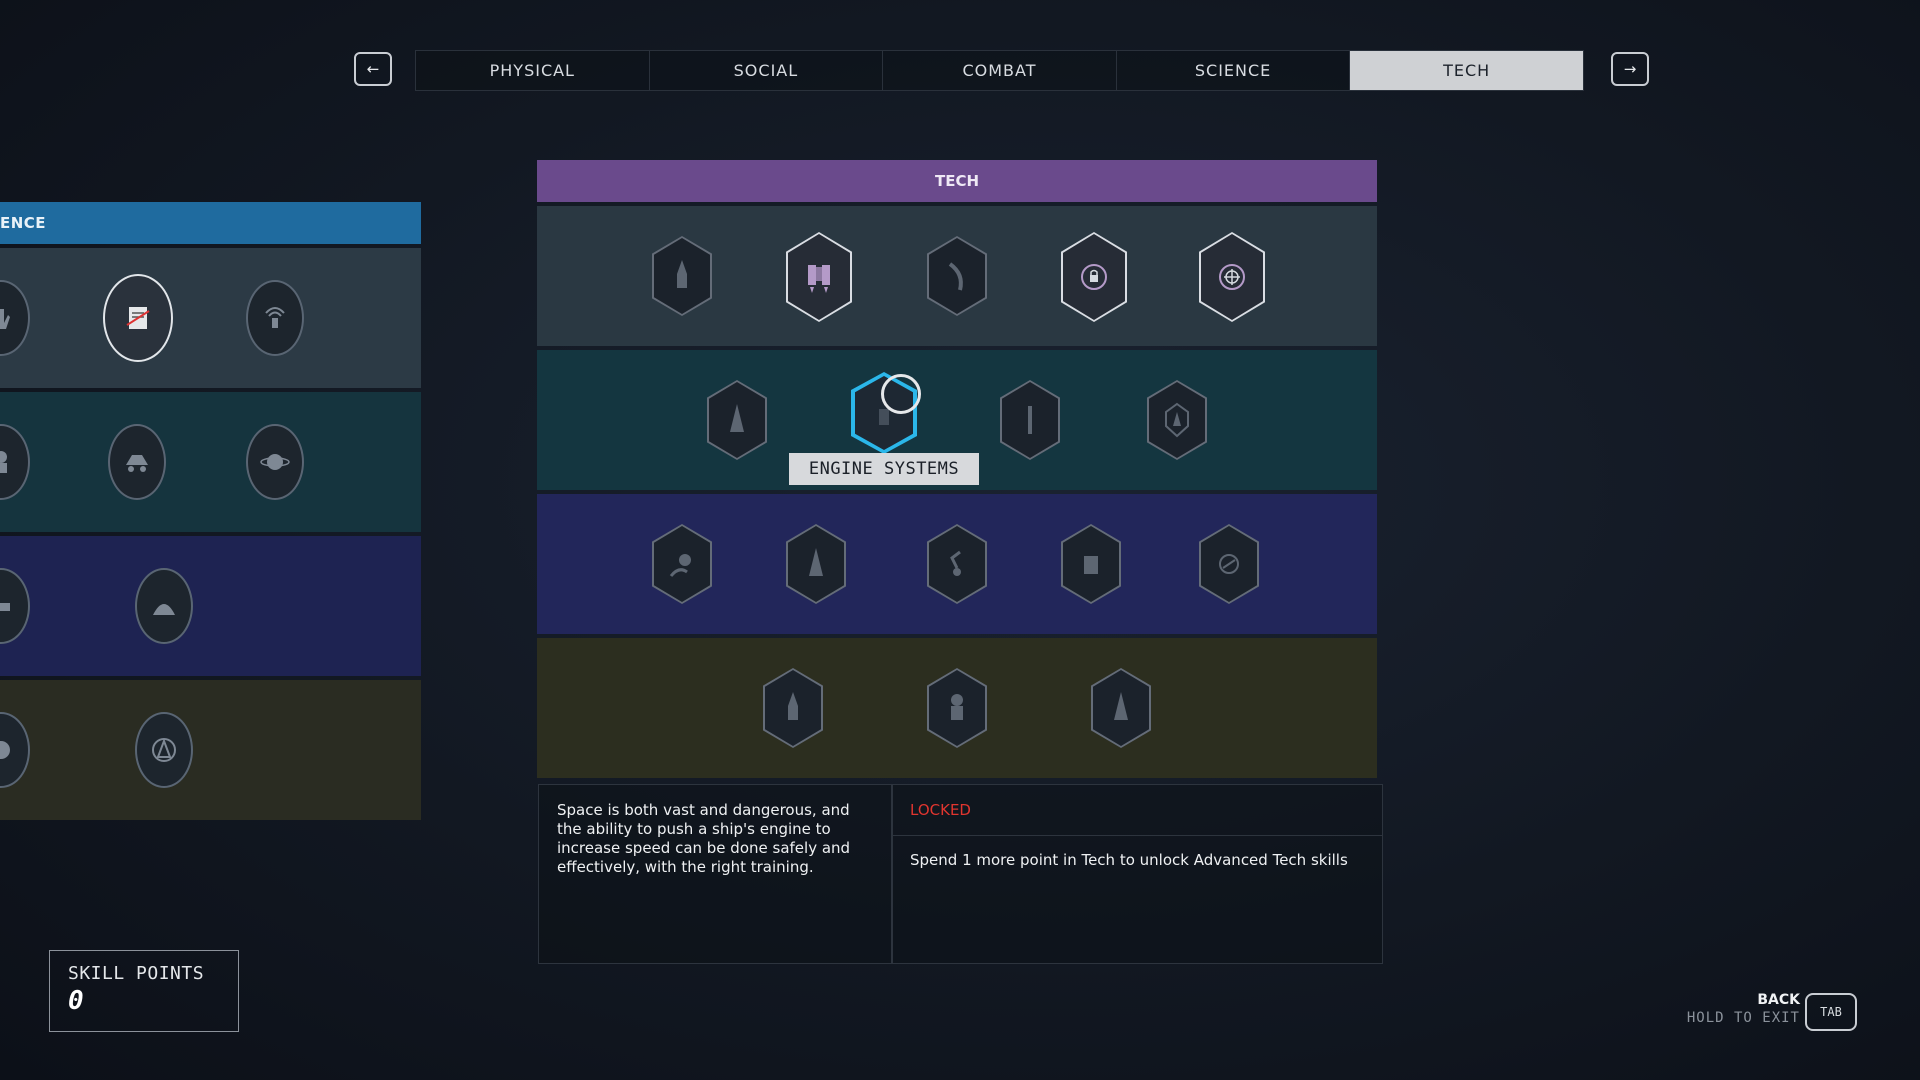 This screenshot has width=1920, height=1080. What do you see at coordinates (144, 991) in the screenshot?
I see `skill-points-box: SKILL POINTS 0` at bounding box center [144, 991].